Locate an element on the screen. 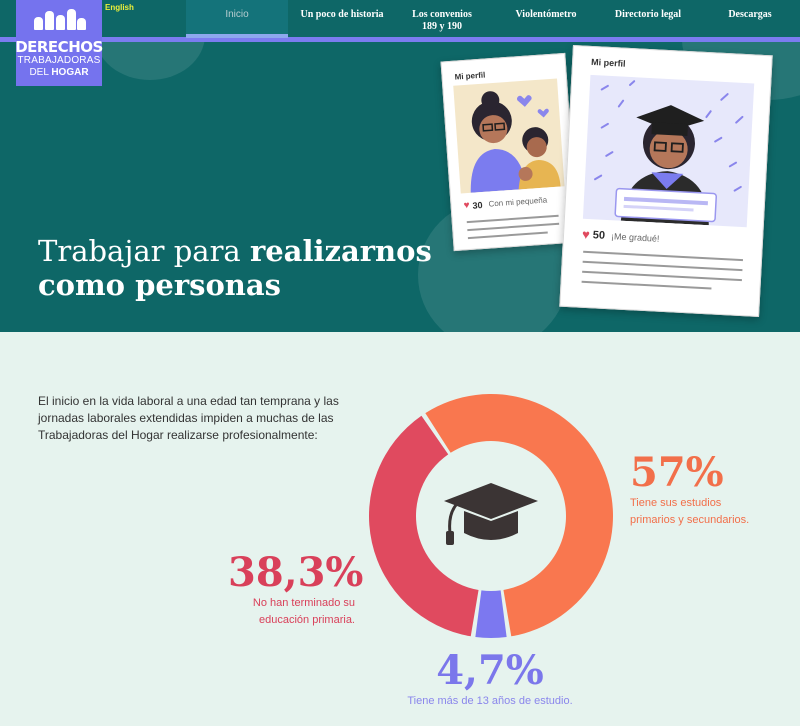  stat-desc: Tiene más de 13 años de estudio. is located at coordinates (490, 701).